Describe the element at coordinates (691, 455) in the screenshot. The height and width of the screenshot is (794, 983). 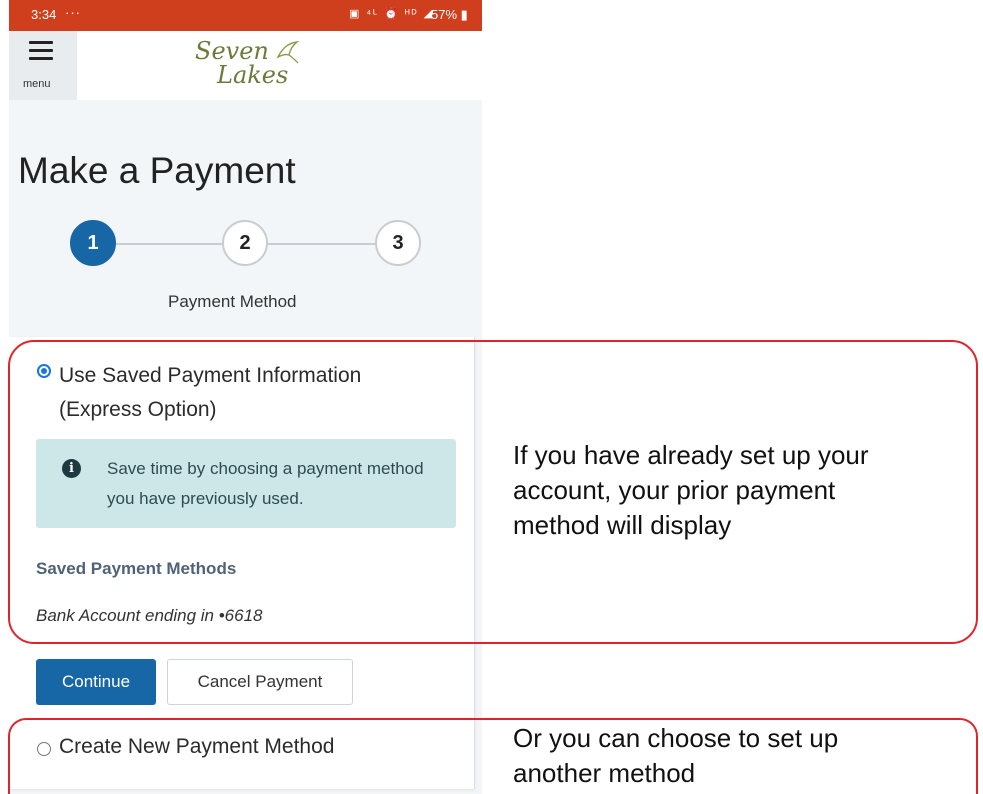
I see `annotation-line: If you have already set up your` at that location.